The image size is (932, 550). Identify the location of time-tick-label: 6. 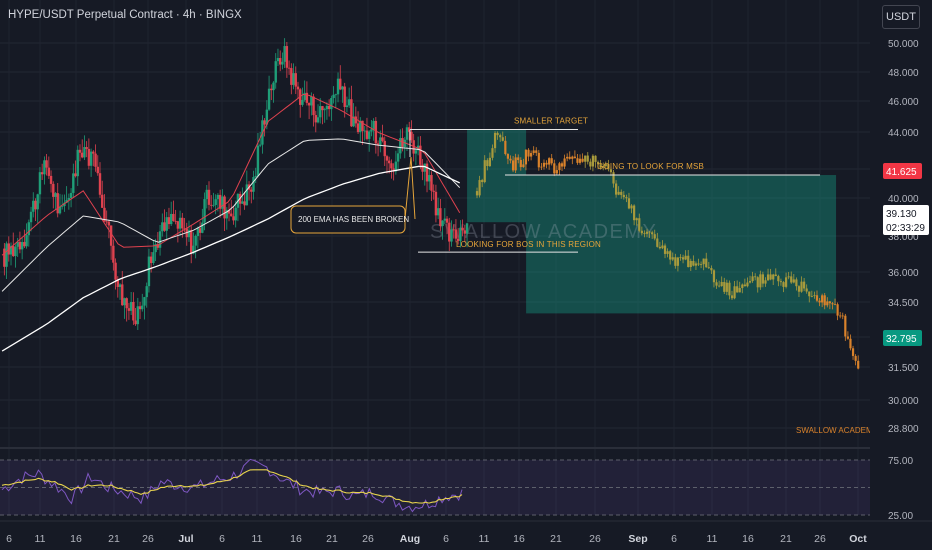
(9, 539).